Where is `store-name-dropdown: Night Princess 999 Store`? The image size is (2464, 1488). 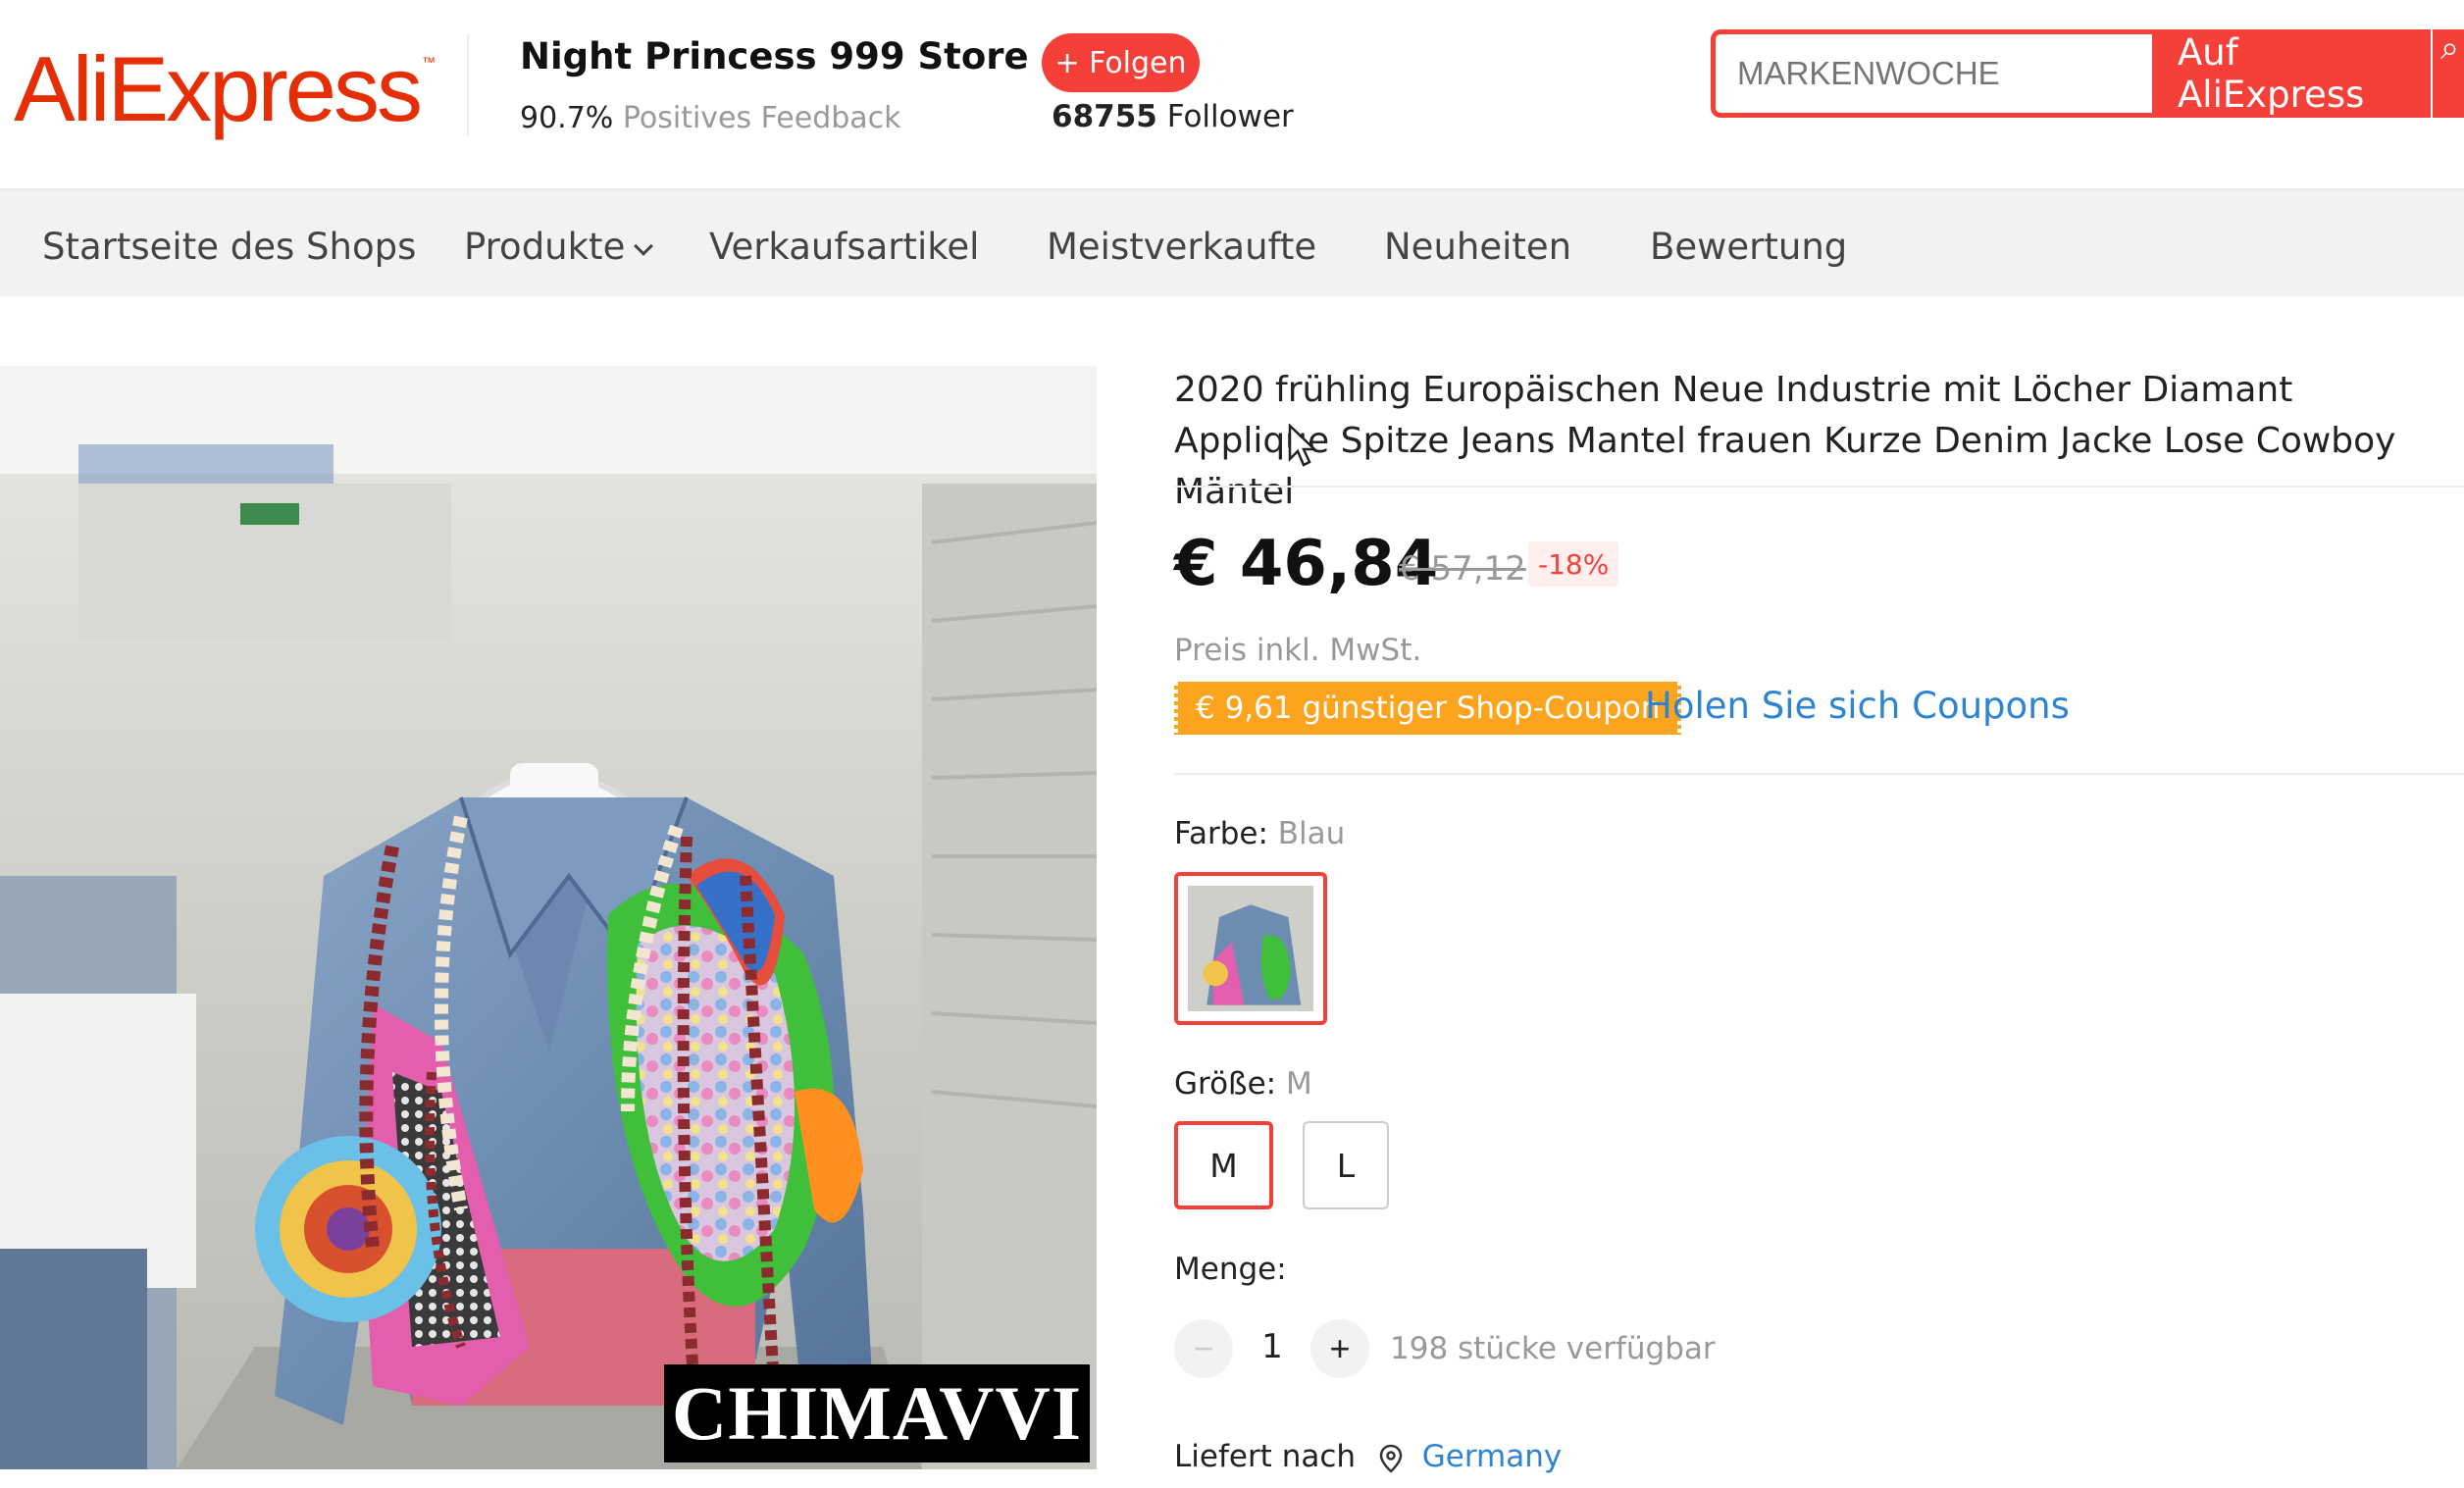 store-name-dropdown: Night Princess 999 Store is located at coordinates (793, 56).